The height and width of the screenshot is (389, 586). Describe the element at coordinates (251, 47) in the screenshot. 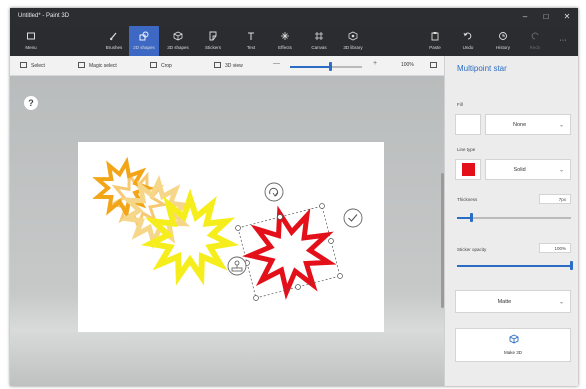

I see `text-label: Text` at that location.